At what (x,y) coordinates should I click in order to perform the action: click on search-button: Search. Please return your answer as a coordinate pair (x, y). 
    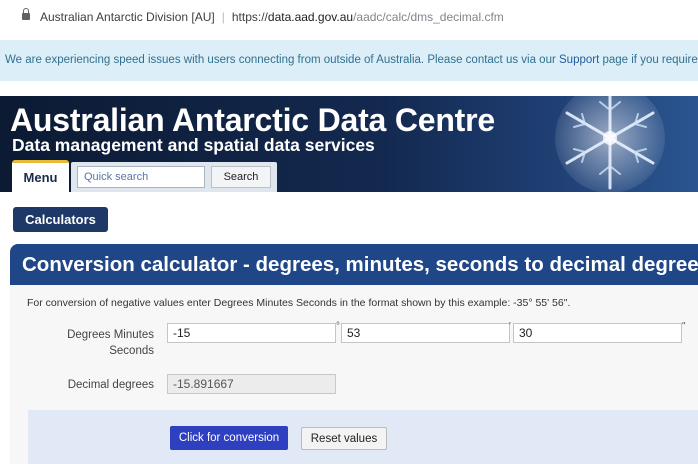
    Looking at the image, I should click on (241, 177).